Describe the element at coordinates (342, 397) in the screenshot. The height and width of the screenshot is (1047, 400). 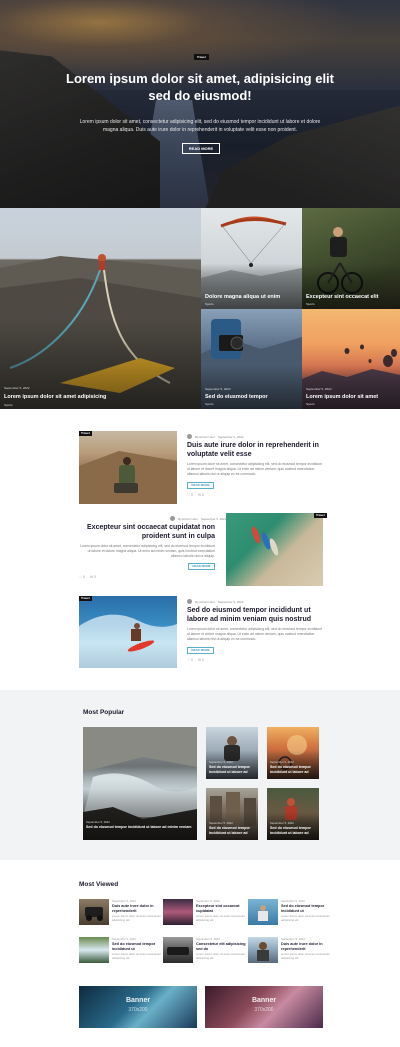
I see `tile-title: Lorem ipsum dolor sit amet` at that location.